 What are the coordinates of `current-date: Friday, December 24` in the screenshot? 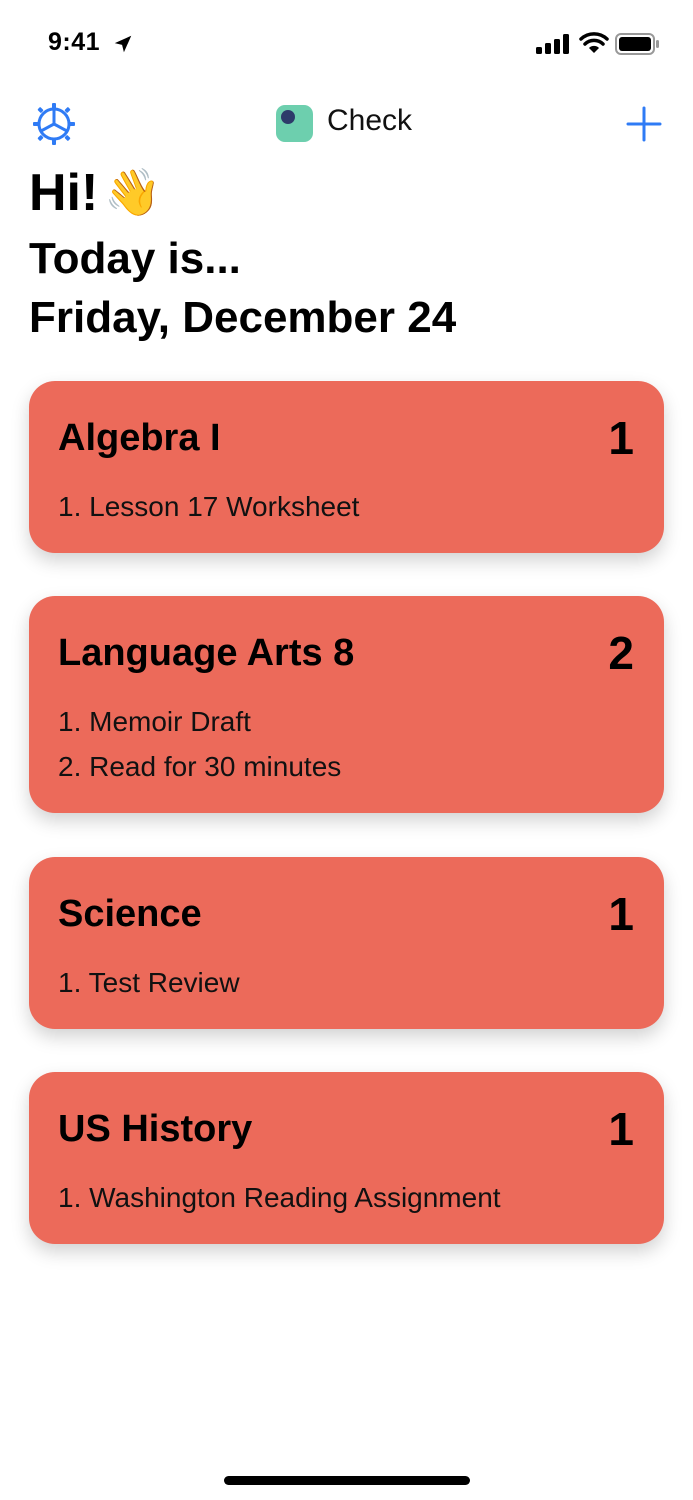 It's located at (243, 317).